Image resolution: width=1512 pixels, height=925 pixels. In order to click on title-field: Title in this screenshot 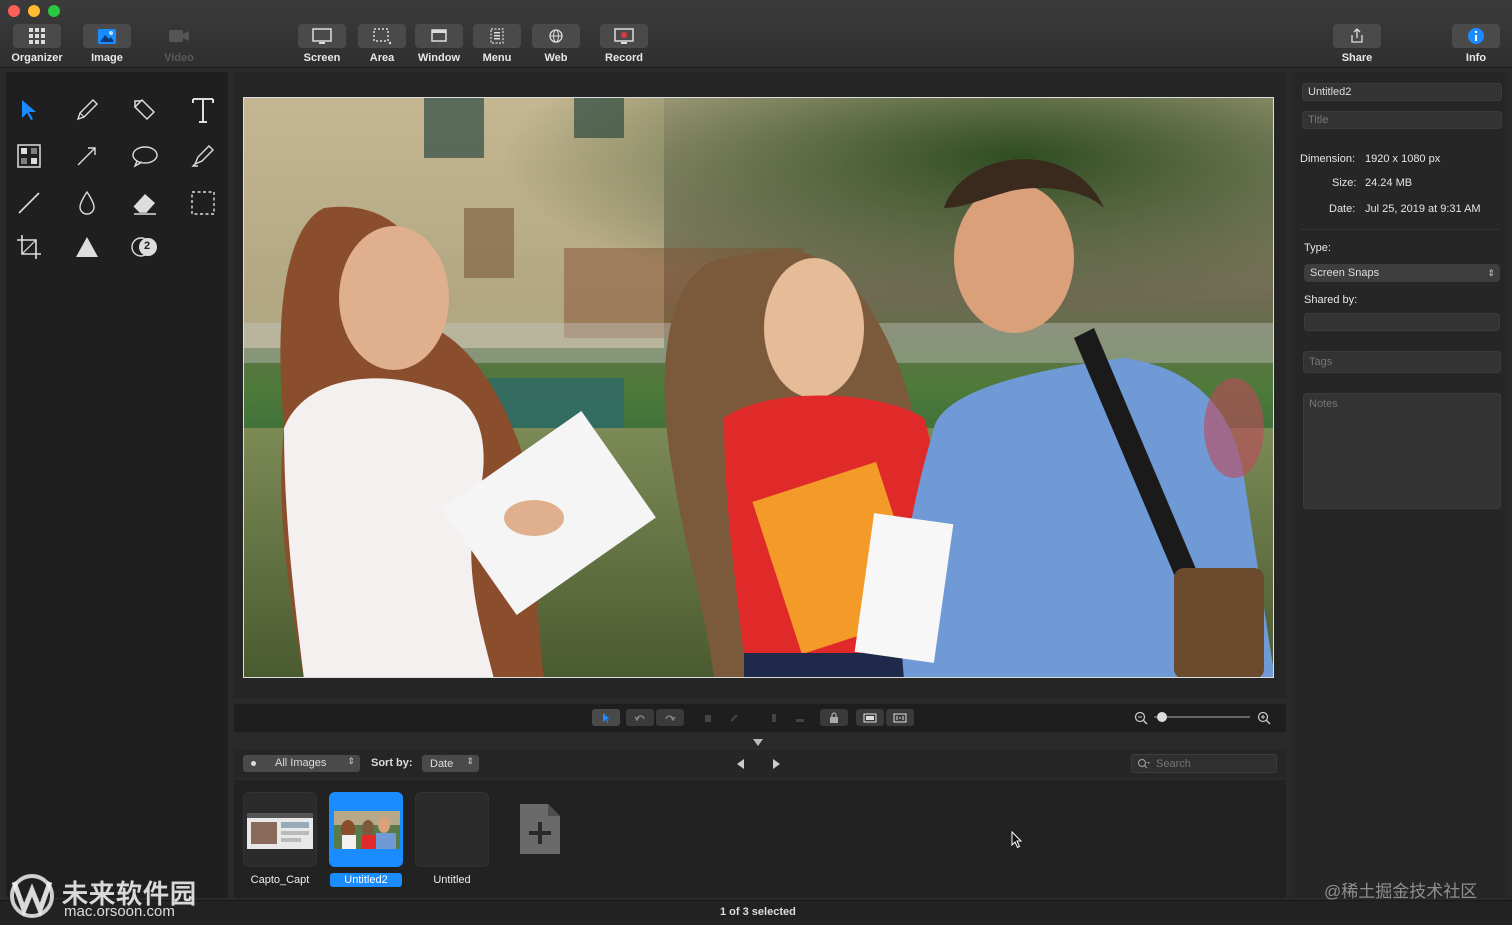, I will do `click(1402, 120)`.